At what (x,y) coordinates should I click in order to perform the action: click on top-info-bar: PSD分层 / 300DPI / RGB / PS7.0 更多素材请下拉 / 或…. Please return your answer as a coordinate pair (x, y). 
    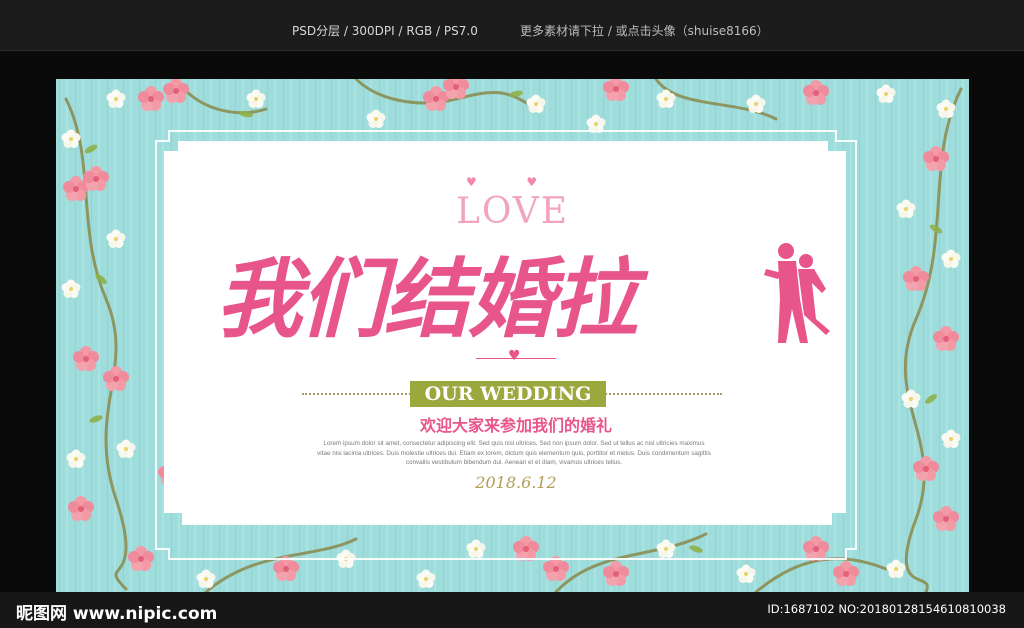
    Looking at the image, I should click on (512, 25).